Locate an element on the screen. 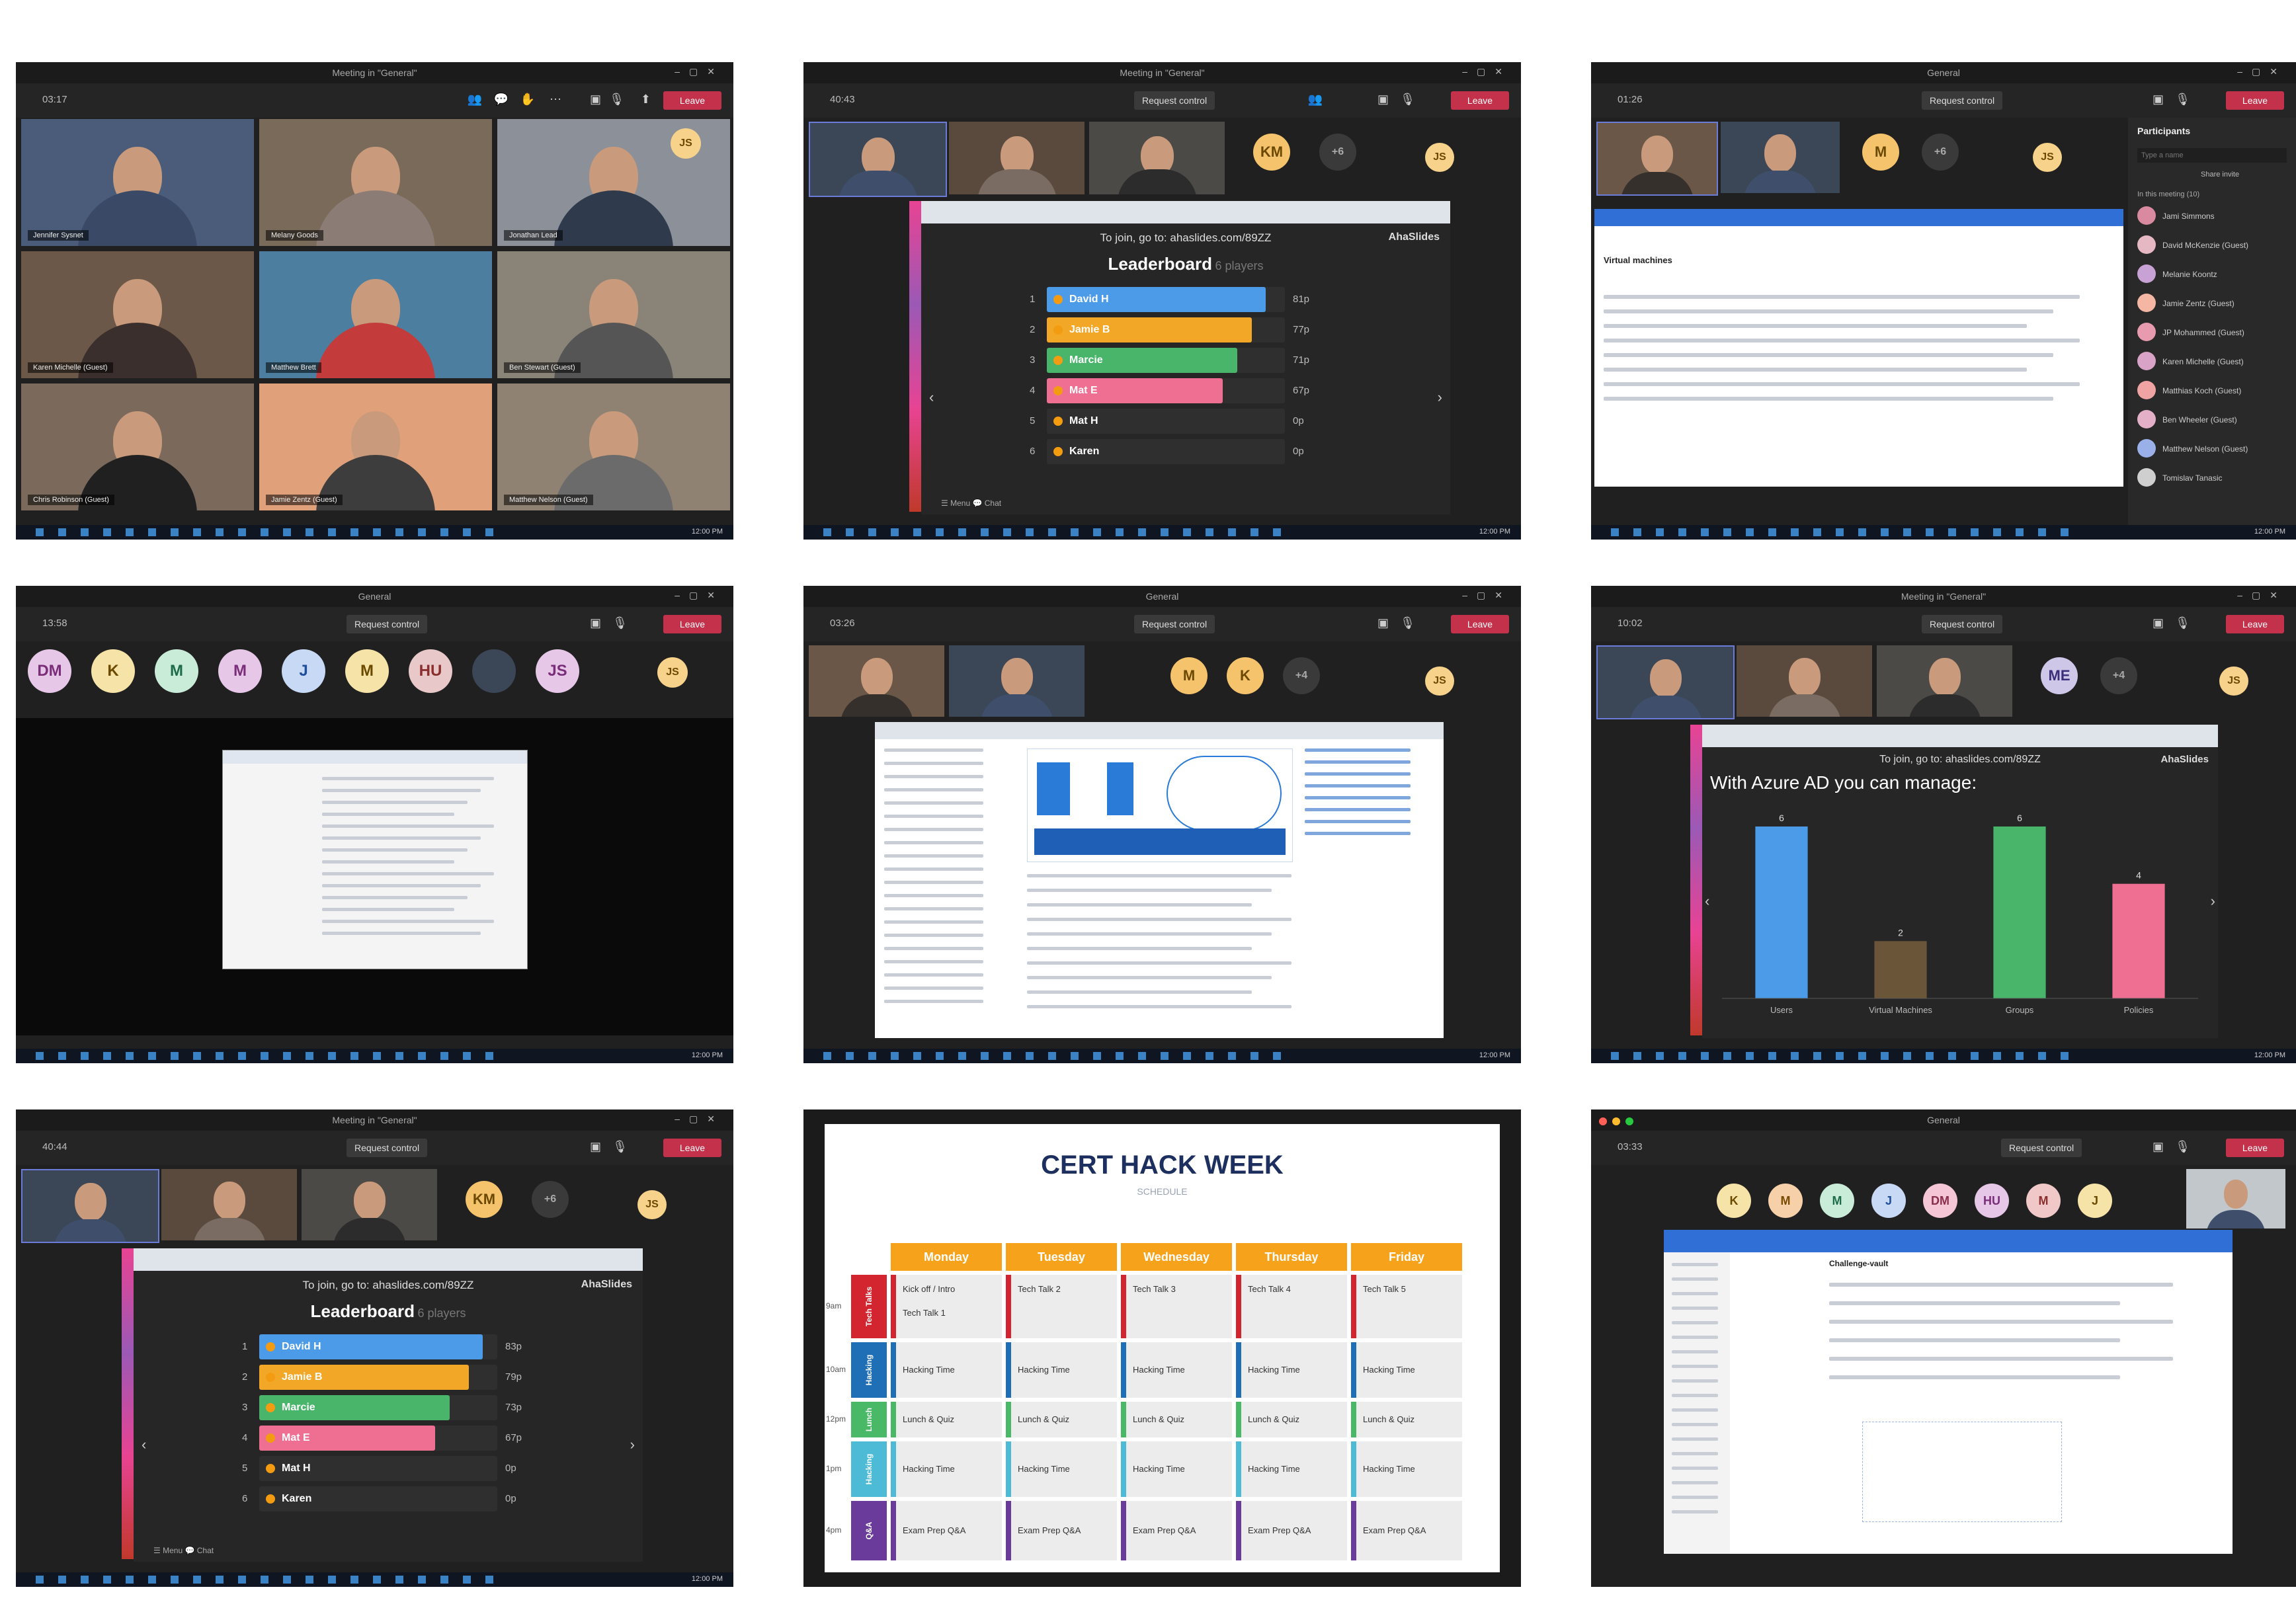 The width and height of the screenshot is (2296, 1612). participant-video: Chris Robinson (Guest) is located at coordinates (137, 446).